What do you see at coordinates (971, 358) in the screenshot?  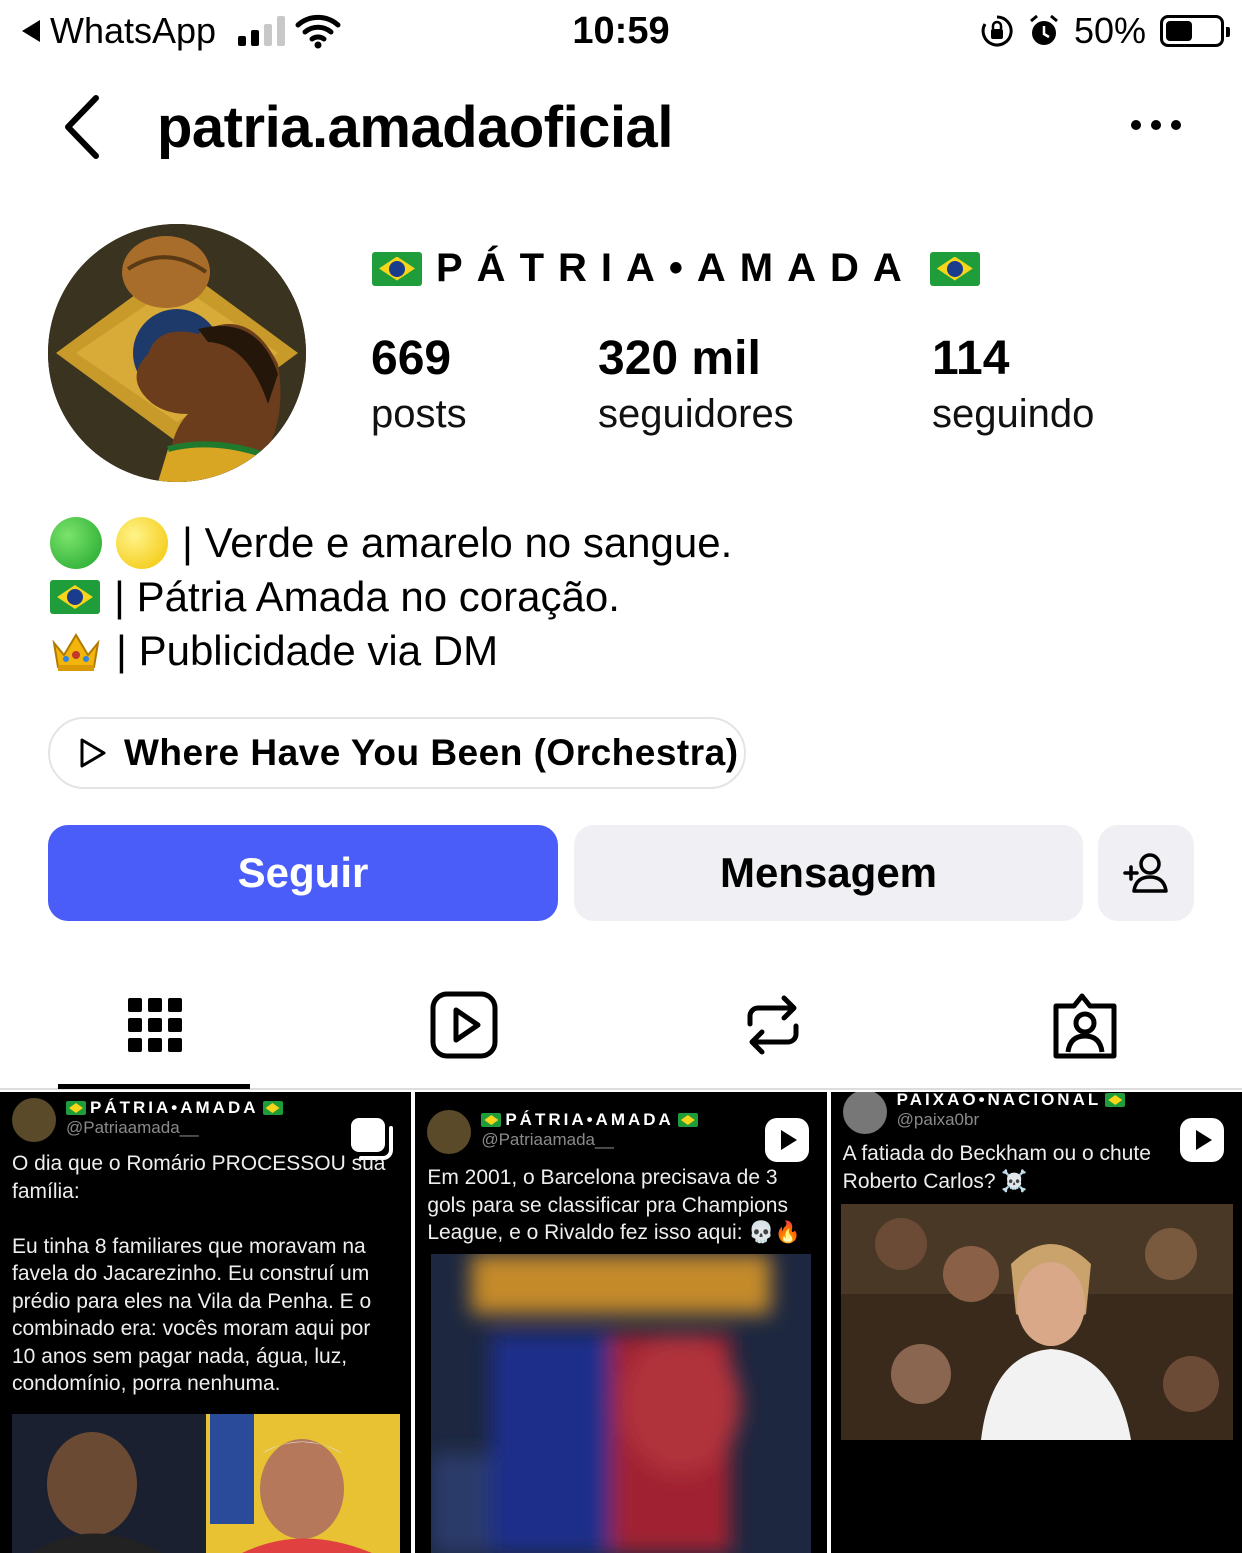 I see `stat-value: 114` at bounding box center [971, 358].